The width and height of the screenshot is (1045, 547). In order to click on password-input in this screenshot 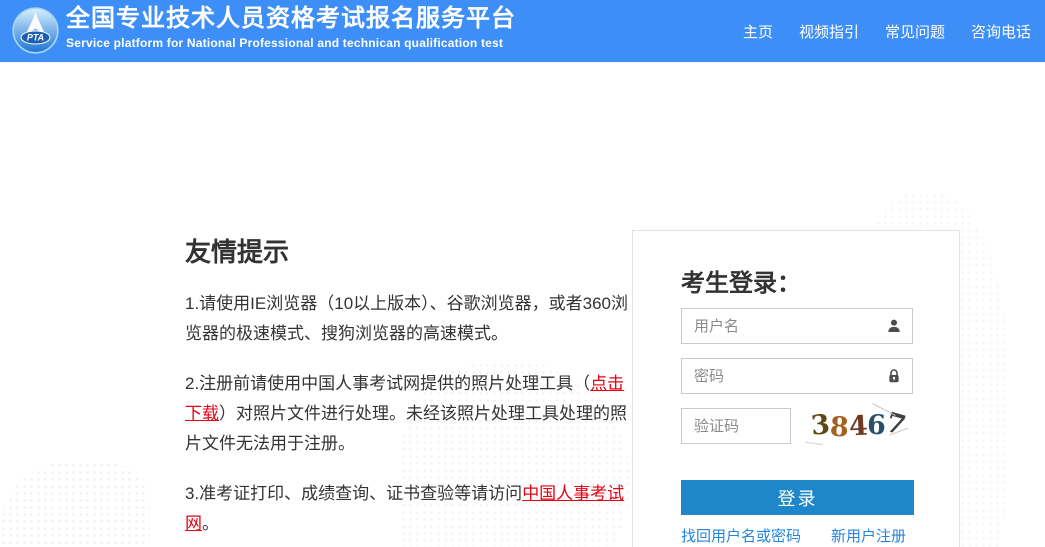, I will do `click(797, 376)`.